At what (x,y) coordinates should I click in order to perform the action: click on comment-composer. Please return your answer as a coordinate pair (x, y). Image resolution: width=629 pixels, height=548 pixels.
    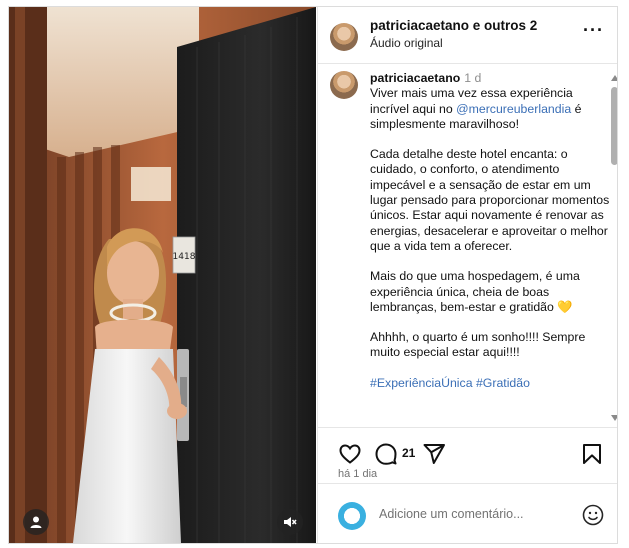
    Looking at the image, I should click on (467, 513).